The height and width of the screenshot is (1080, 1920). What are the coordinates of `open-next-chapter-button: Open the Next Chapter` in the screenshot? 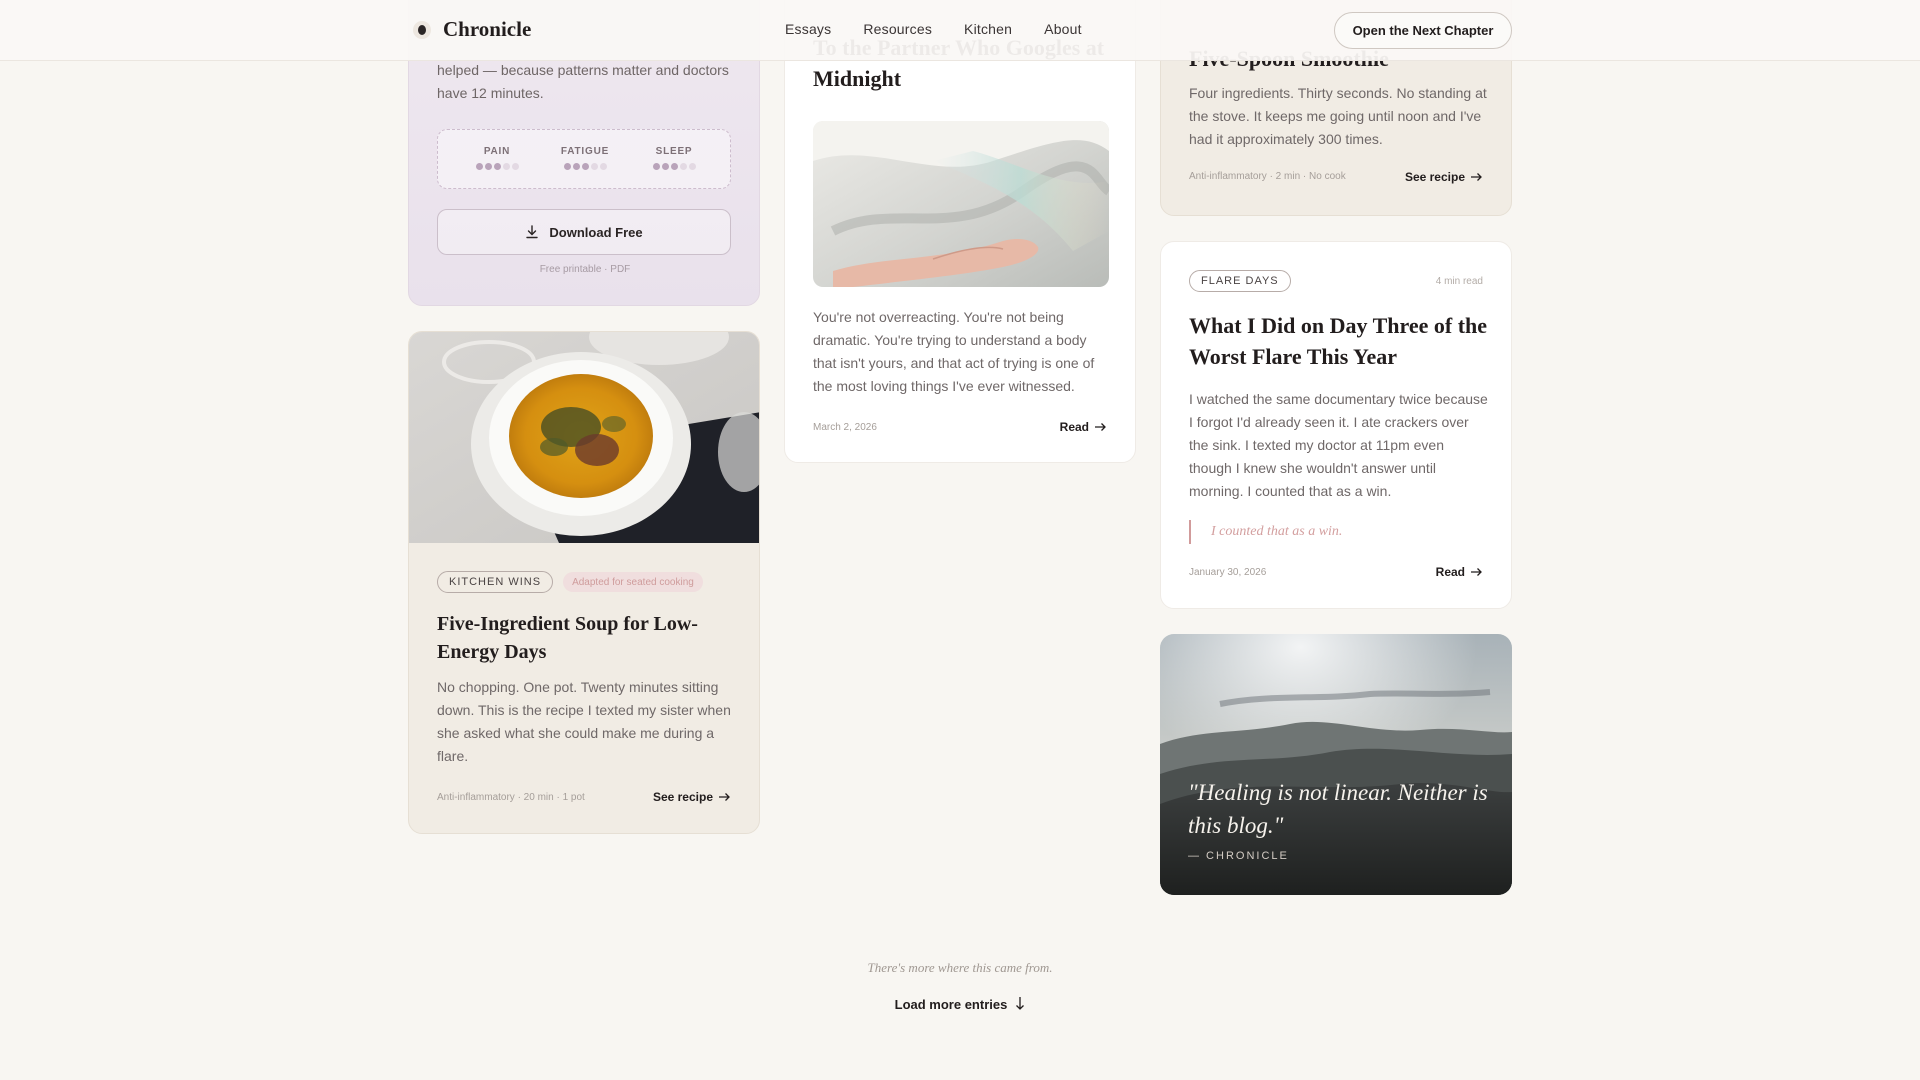 It's located at (1423, 30).